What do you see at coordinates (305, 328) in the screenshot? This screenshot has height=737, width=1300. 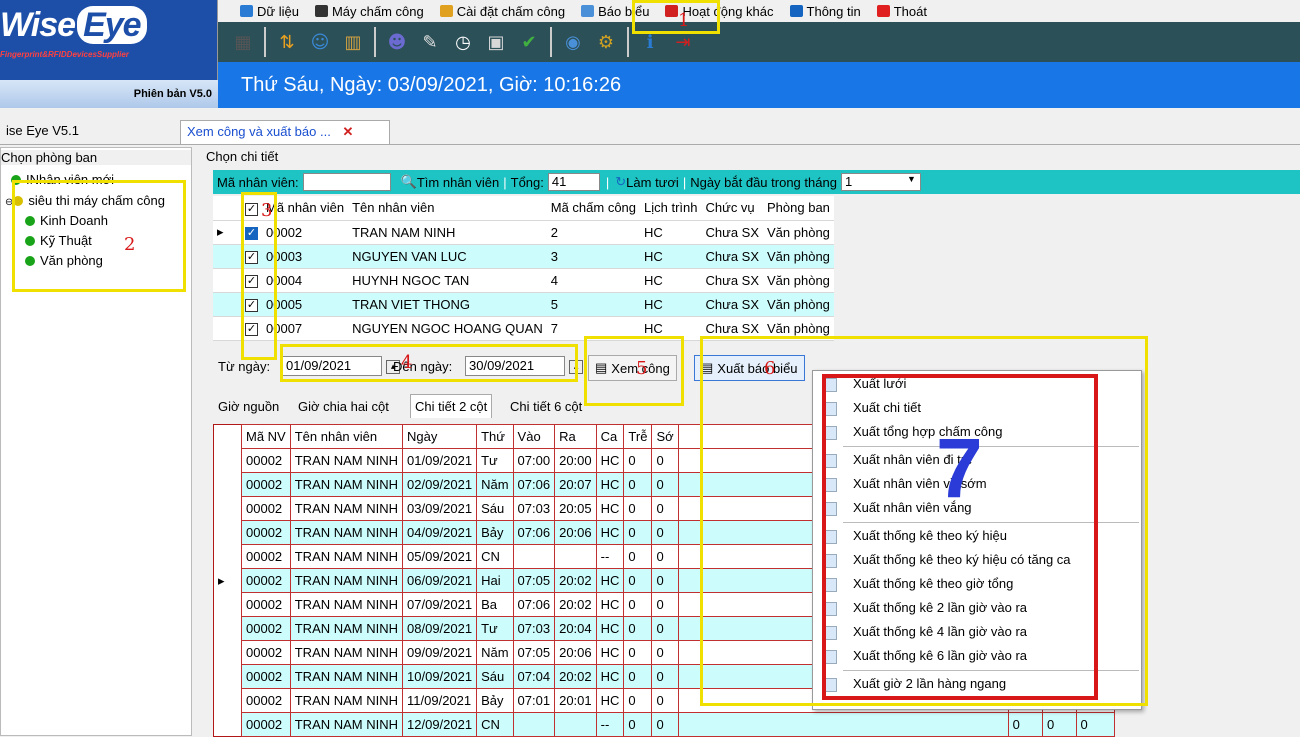 I see `table-cell: 00007` at bounding box center [305, 328].